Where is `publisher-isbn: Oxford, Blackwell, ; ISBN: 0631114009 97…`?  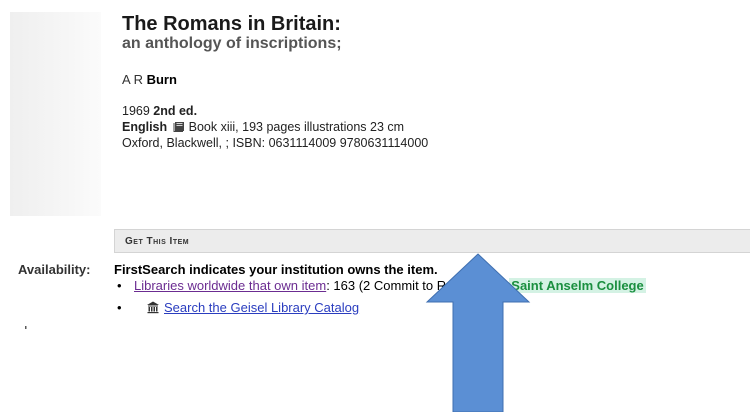
publisher-isbn: Oxford, Blackwell, ; ISBN: 0631114009 97… is located at coordinates (275, 143).